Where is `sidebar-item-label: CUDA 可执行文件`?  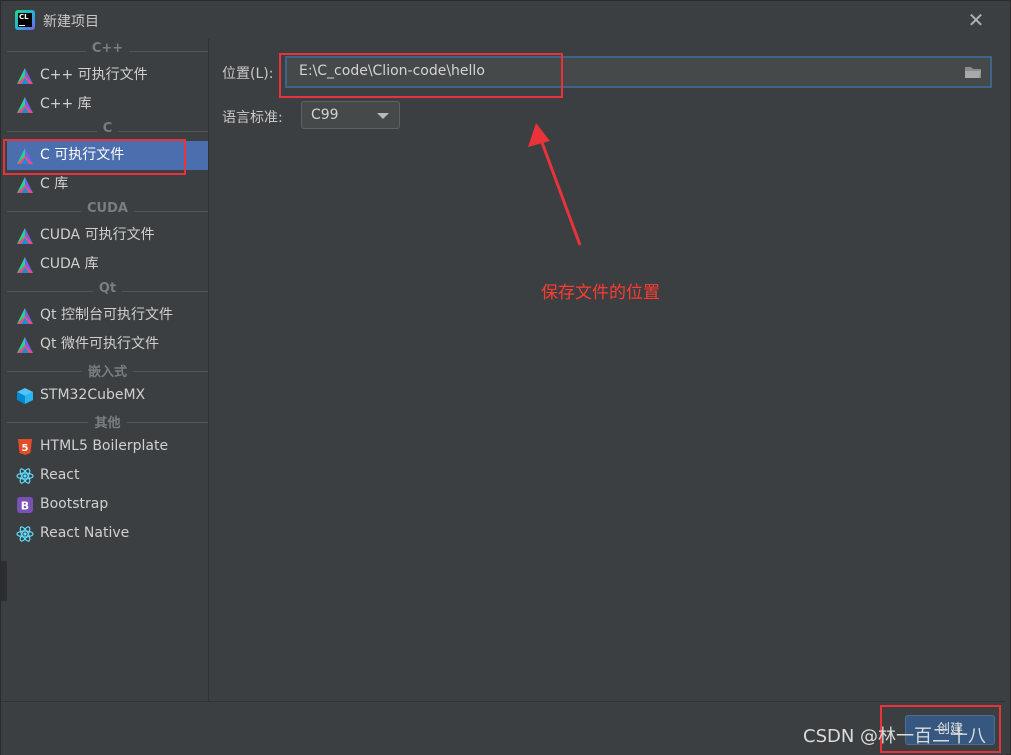
sidebar-item-label: CUDA 可执行文件 is located at coordinates (97, 235).